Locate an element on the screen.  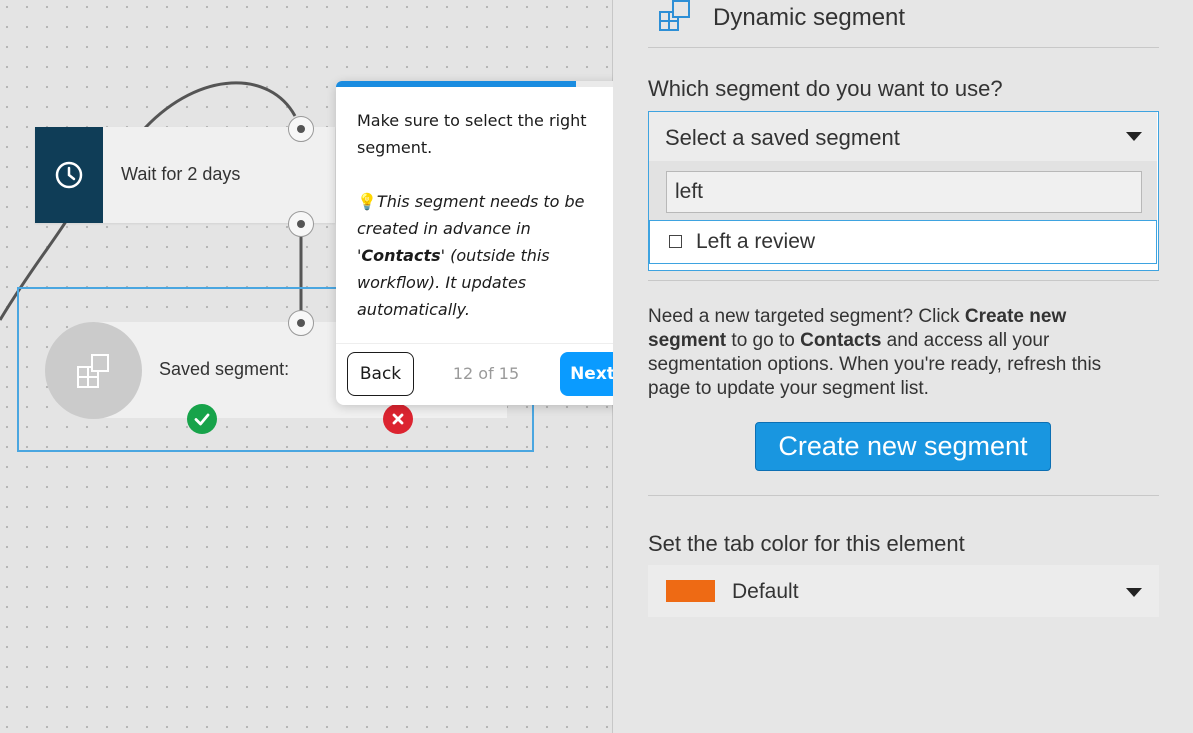
info-text-1: Need a new targeted segment? Click is located at coordinates (806, 316).